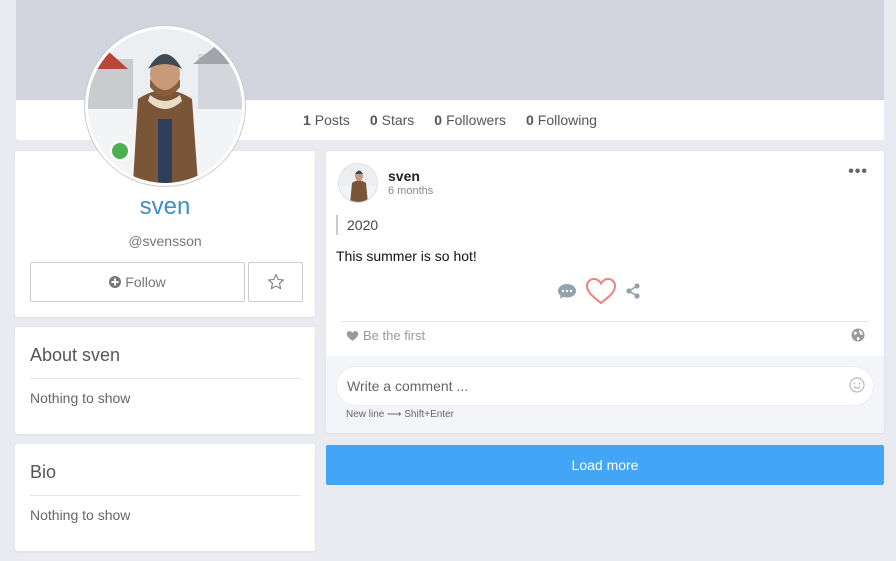 The height and width of the screenshot is (561, 896). What do you see at coordinates (165, 241) in the screenshot?
I see `profile-handle: @svensson` at bounding box center [165, 241].